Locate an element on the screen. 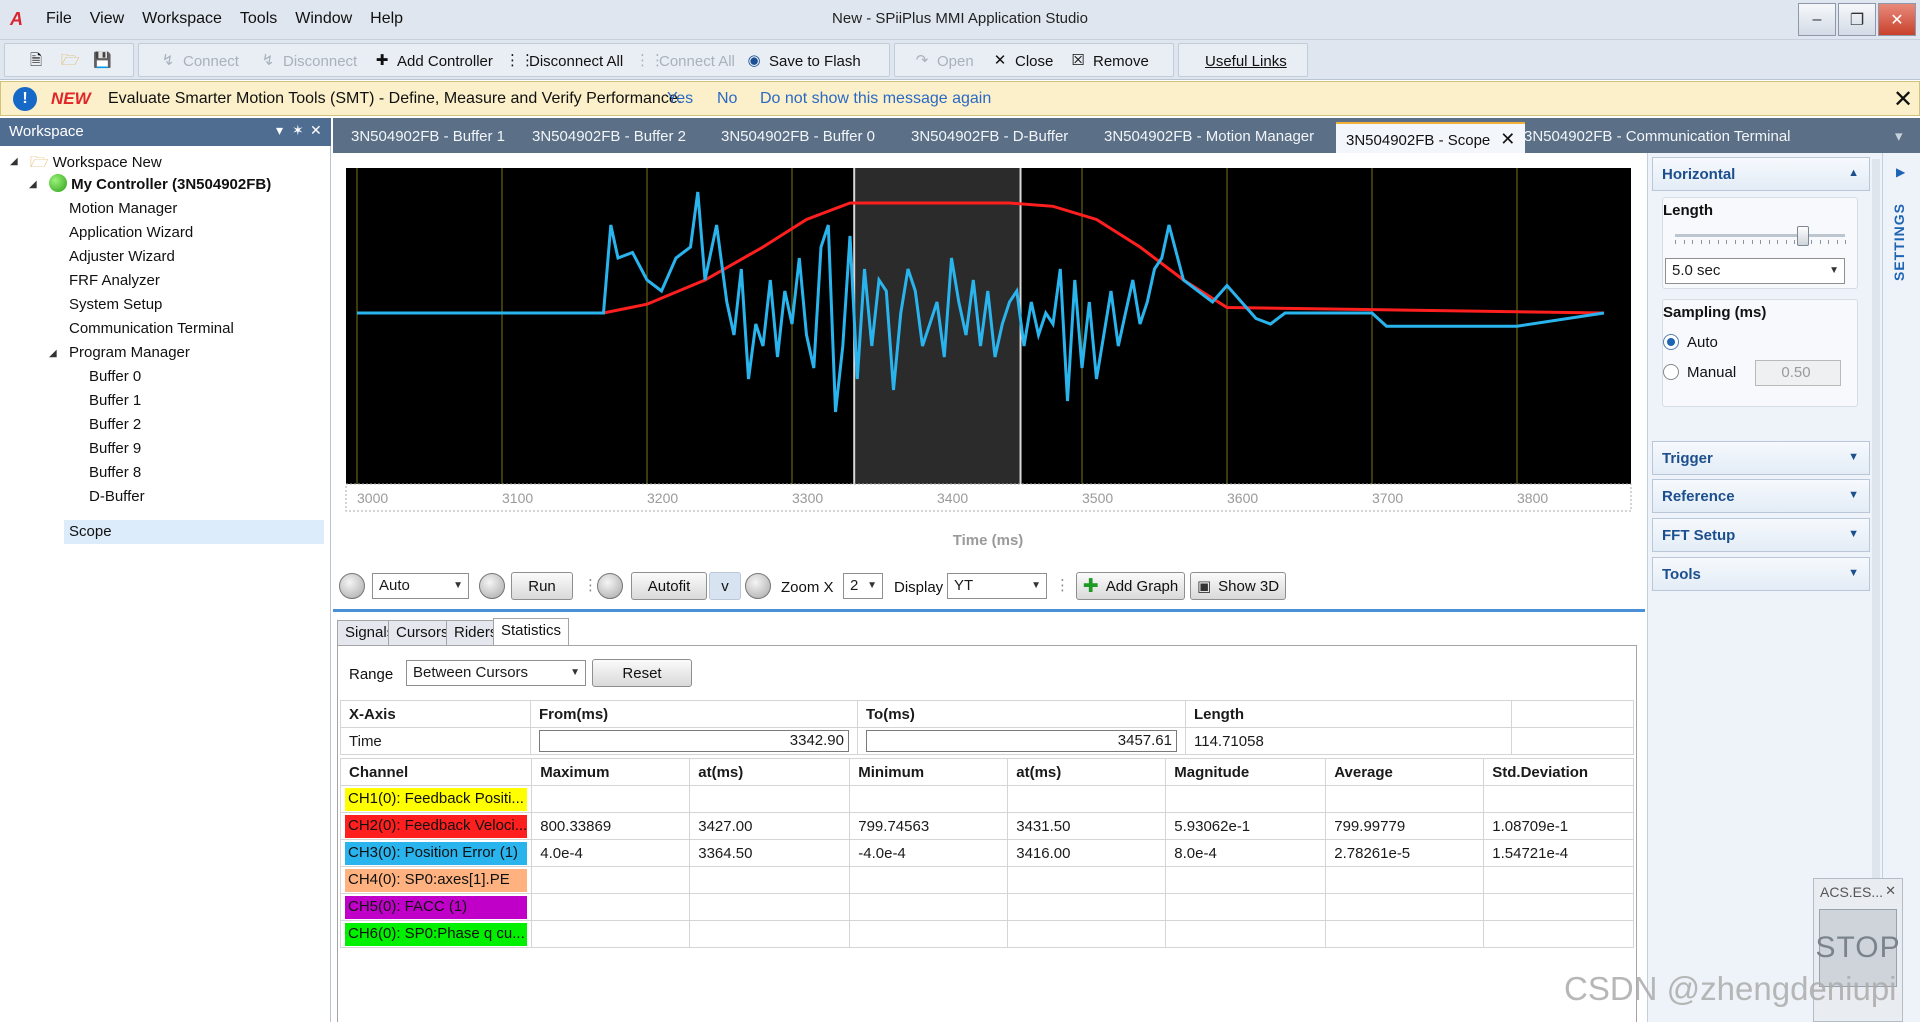  reset-button: Reset is located at coordinates (642, 673).